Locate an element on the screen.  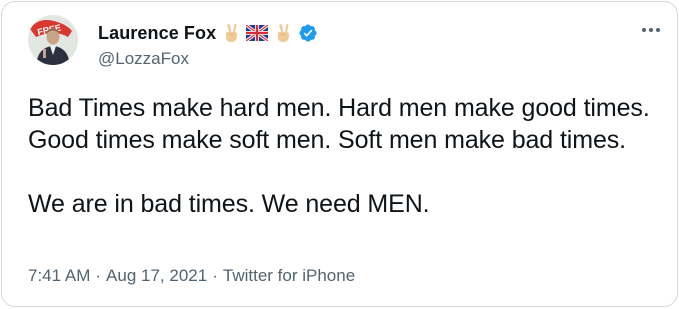
more-dots-icon is located at coordinates (651, 30).